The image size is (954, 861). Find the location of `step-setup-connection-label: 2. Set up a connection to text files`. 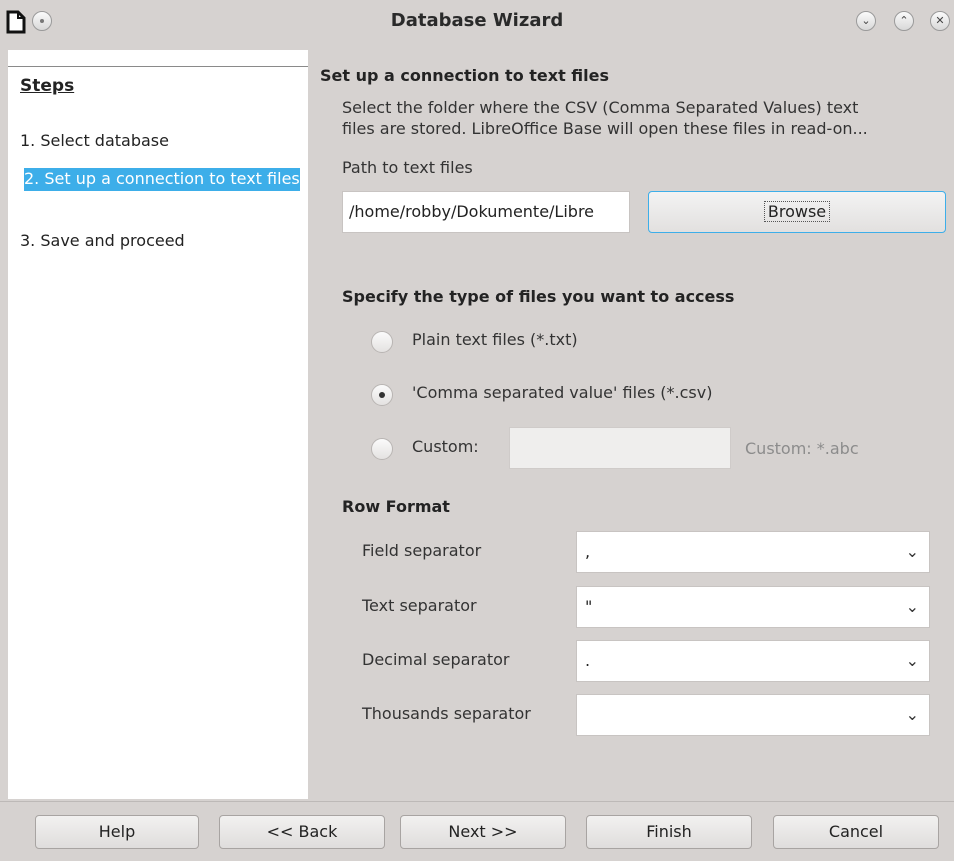

step-setup-connection-label: 2. Set up a connection to text files is located at coordinates (162, 178).